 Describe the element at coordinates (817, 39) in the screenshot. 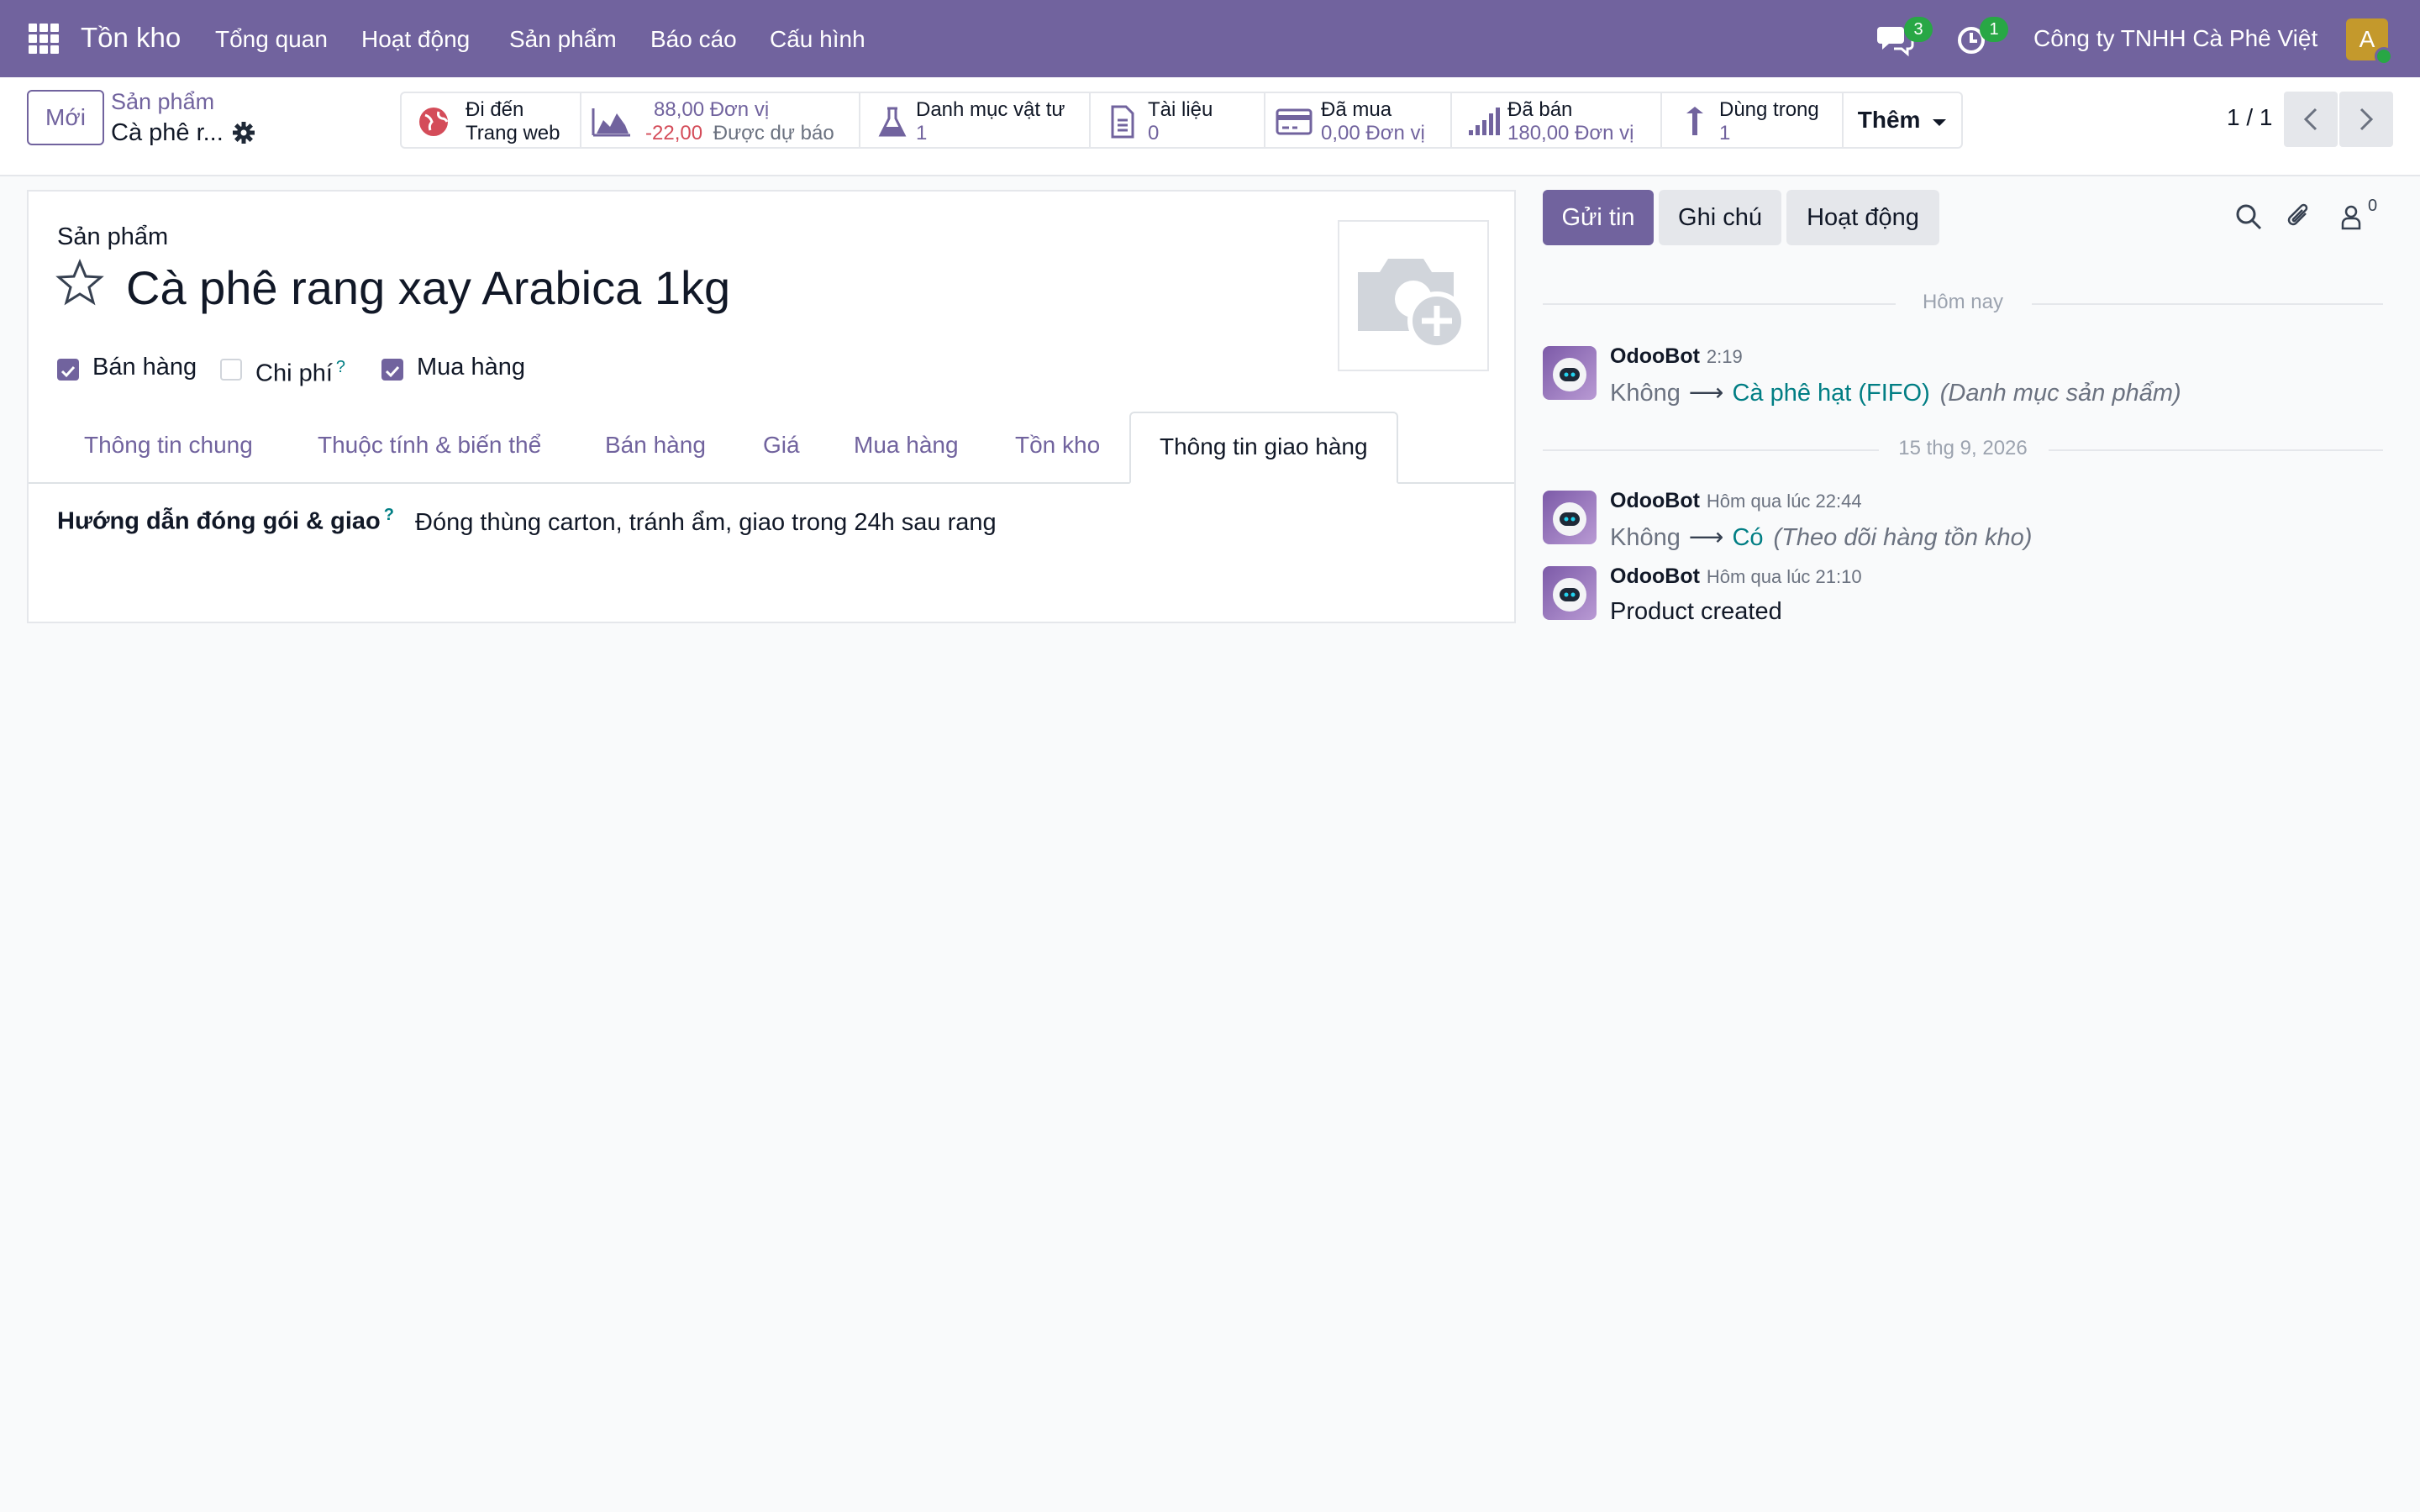

I see `menu-configuration: Cấu hình` at that location.